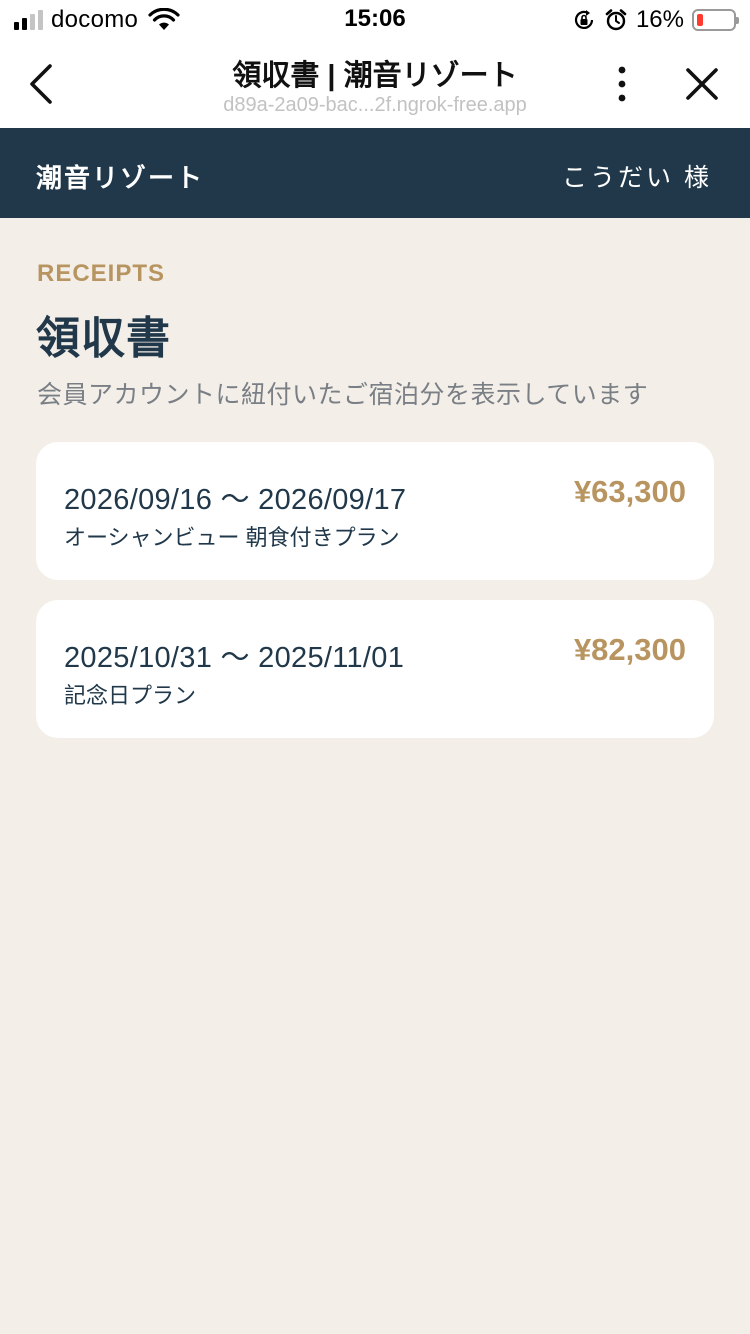  Describe the element at coordinates (637, 176) in the screenshot. I see `user-greeting: こうだい 様` at that location.